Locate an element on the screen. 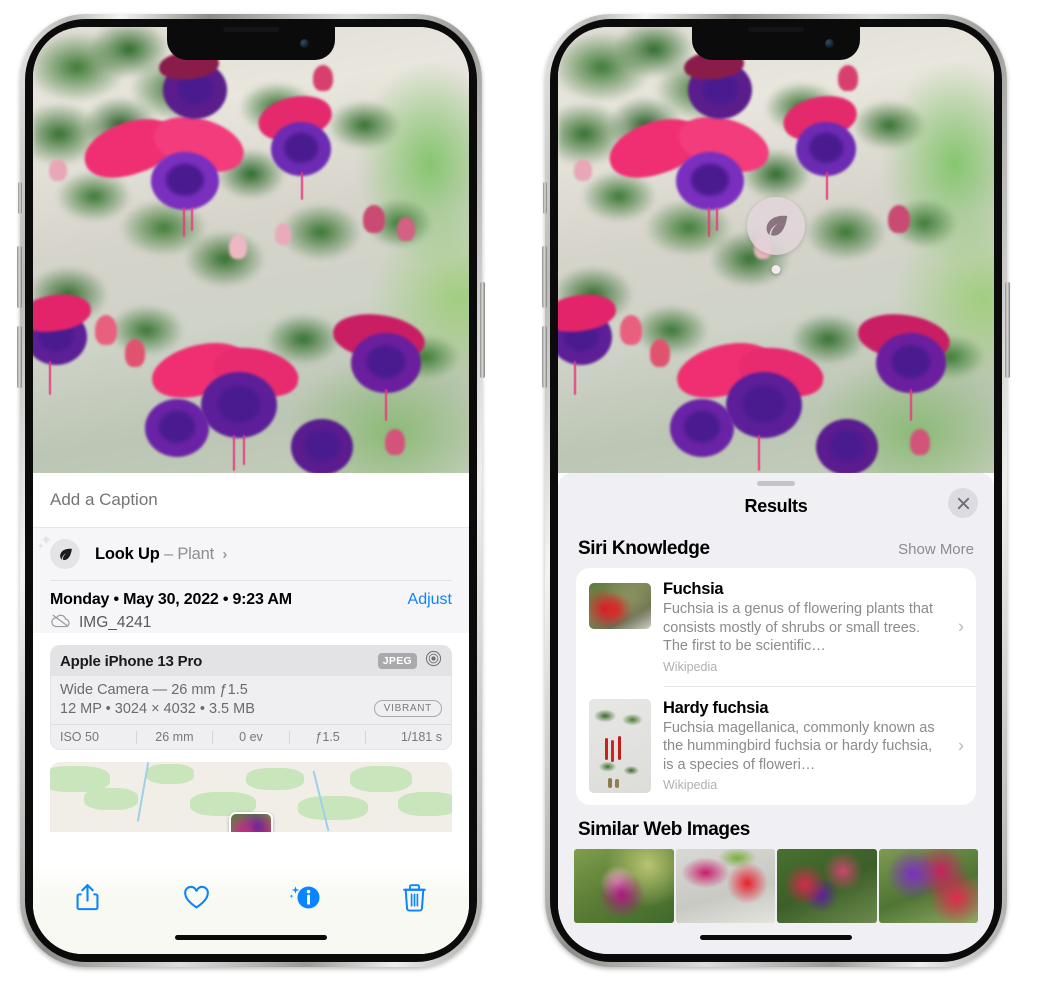 This screenshot has height=985, width=1055. exif-focal: 26 mm is located at coordinates (174, 737).